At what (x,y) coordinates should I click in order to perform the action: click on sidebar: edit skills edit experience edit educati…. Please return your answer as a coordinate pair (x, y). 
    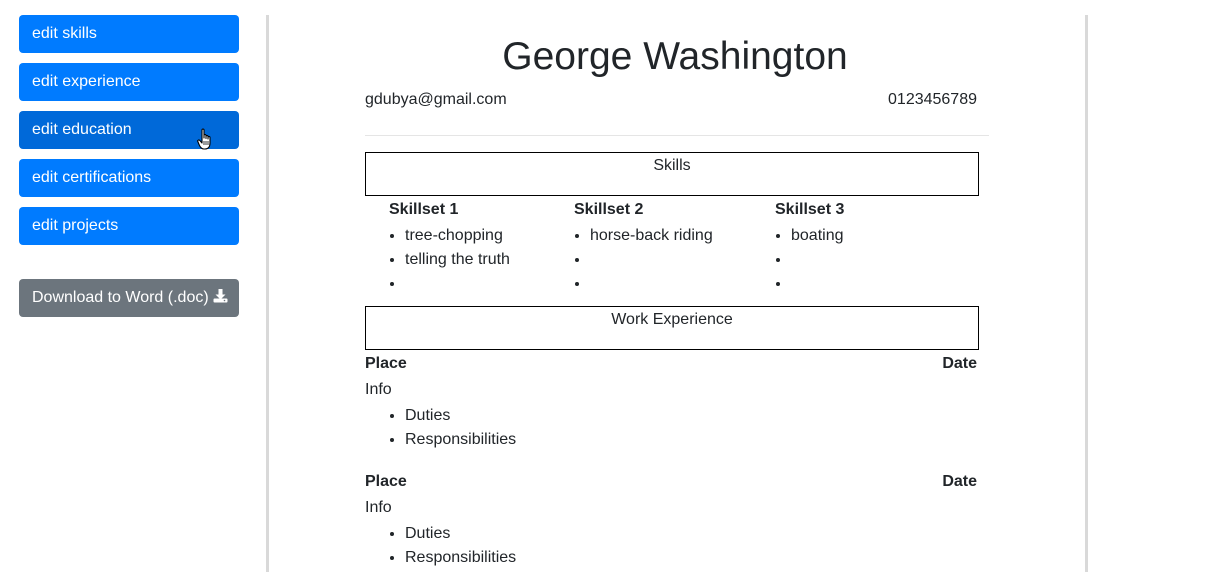
    Looking at the image, I should click on (129, 171).